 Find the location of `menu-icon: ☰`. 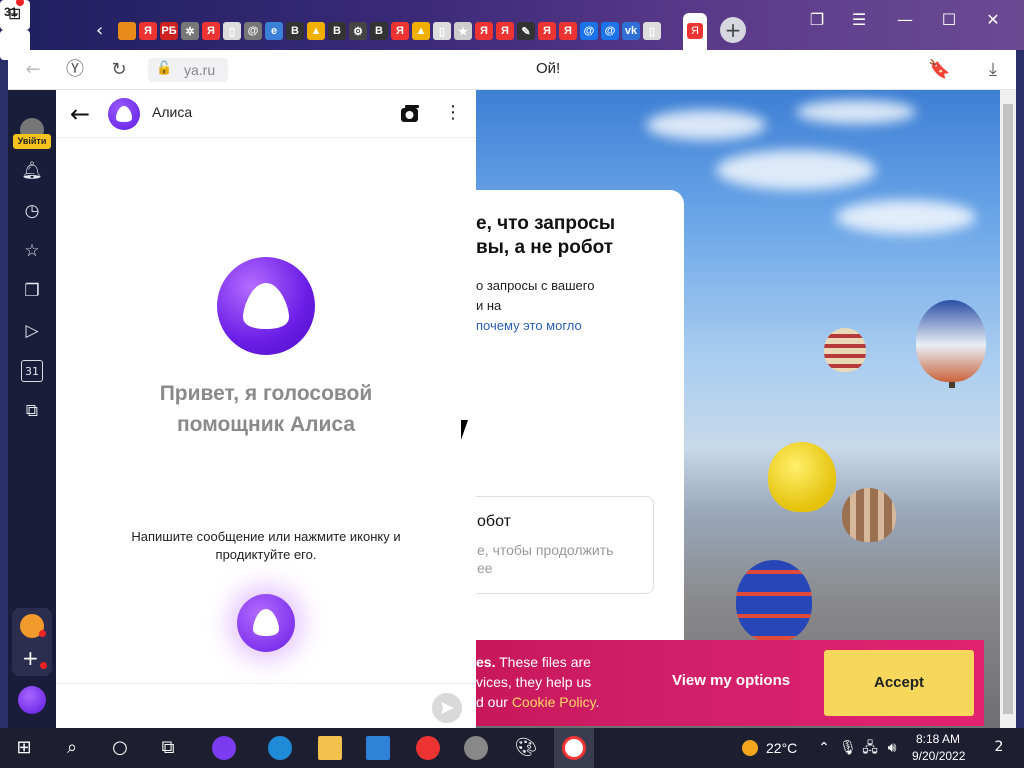

menu-icon: ☰ is located at coordinates (859, 20).